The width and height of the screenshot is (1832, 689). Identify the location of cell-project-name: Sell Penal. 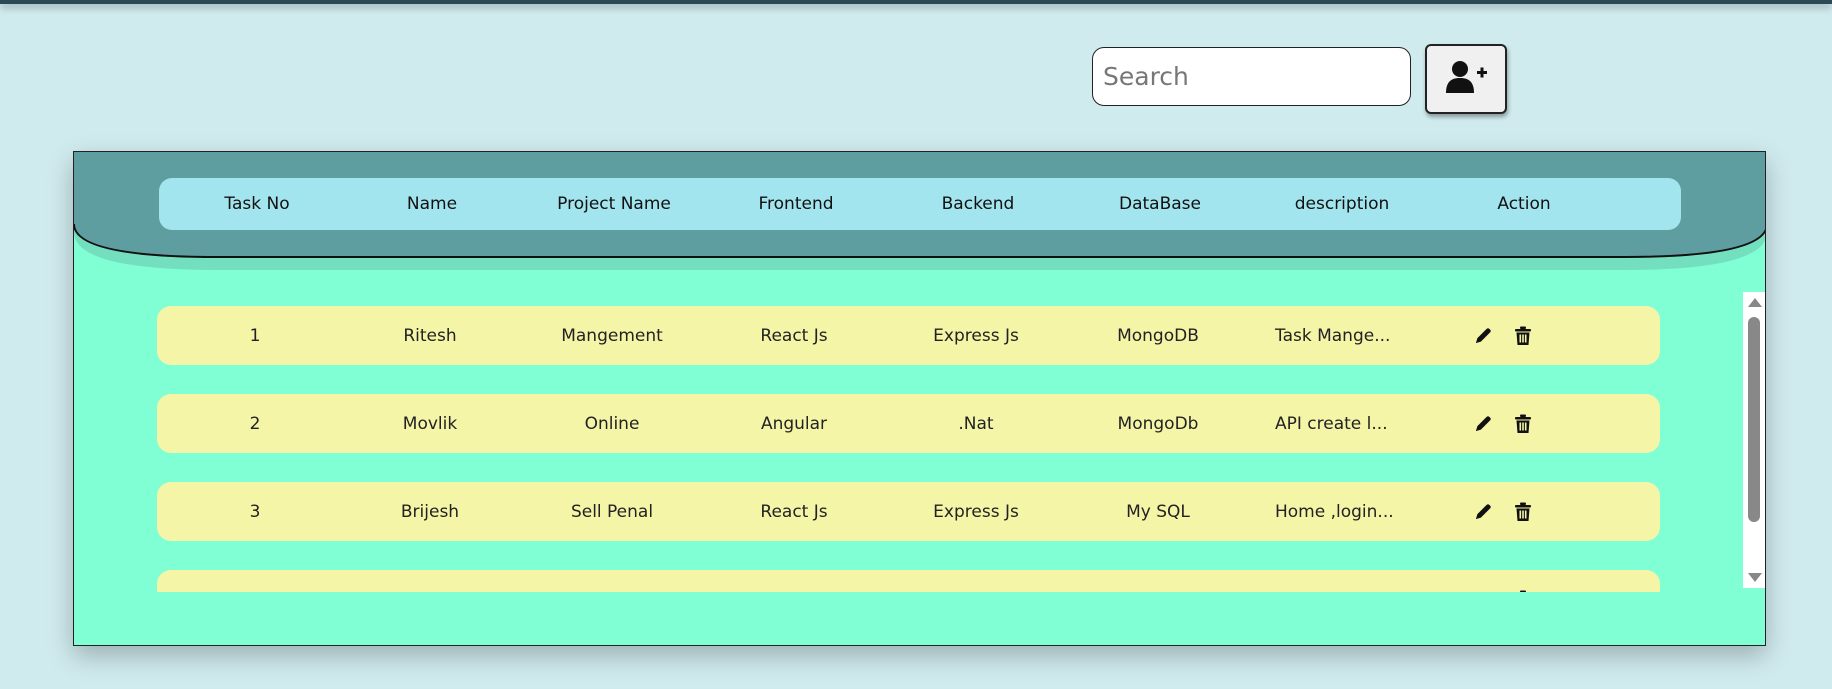
(612, 511).